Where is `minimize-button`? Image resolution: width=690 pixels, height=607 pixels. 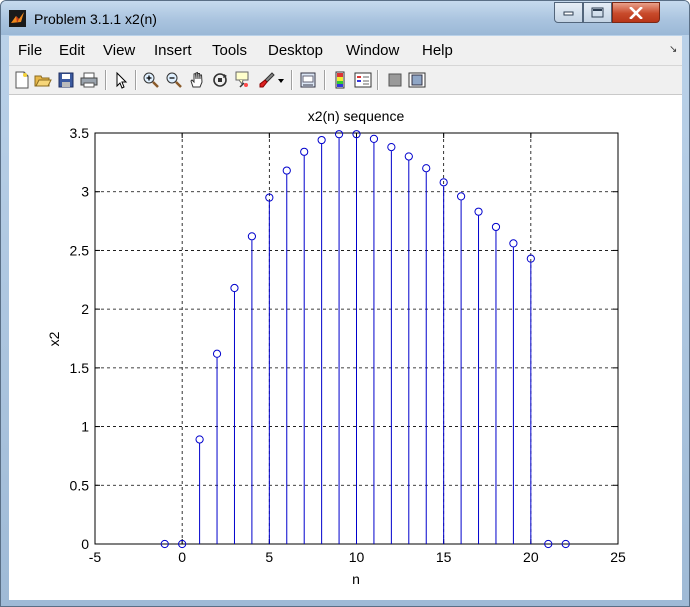
minimize-button is located at coordinates (568, 12).